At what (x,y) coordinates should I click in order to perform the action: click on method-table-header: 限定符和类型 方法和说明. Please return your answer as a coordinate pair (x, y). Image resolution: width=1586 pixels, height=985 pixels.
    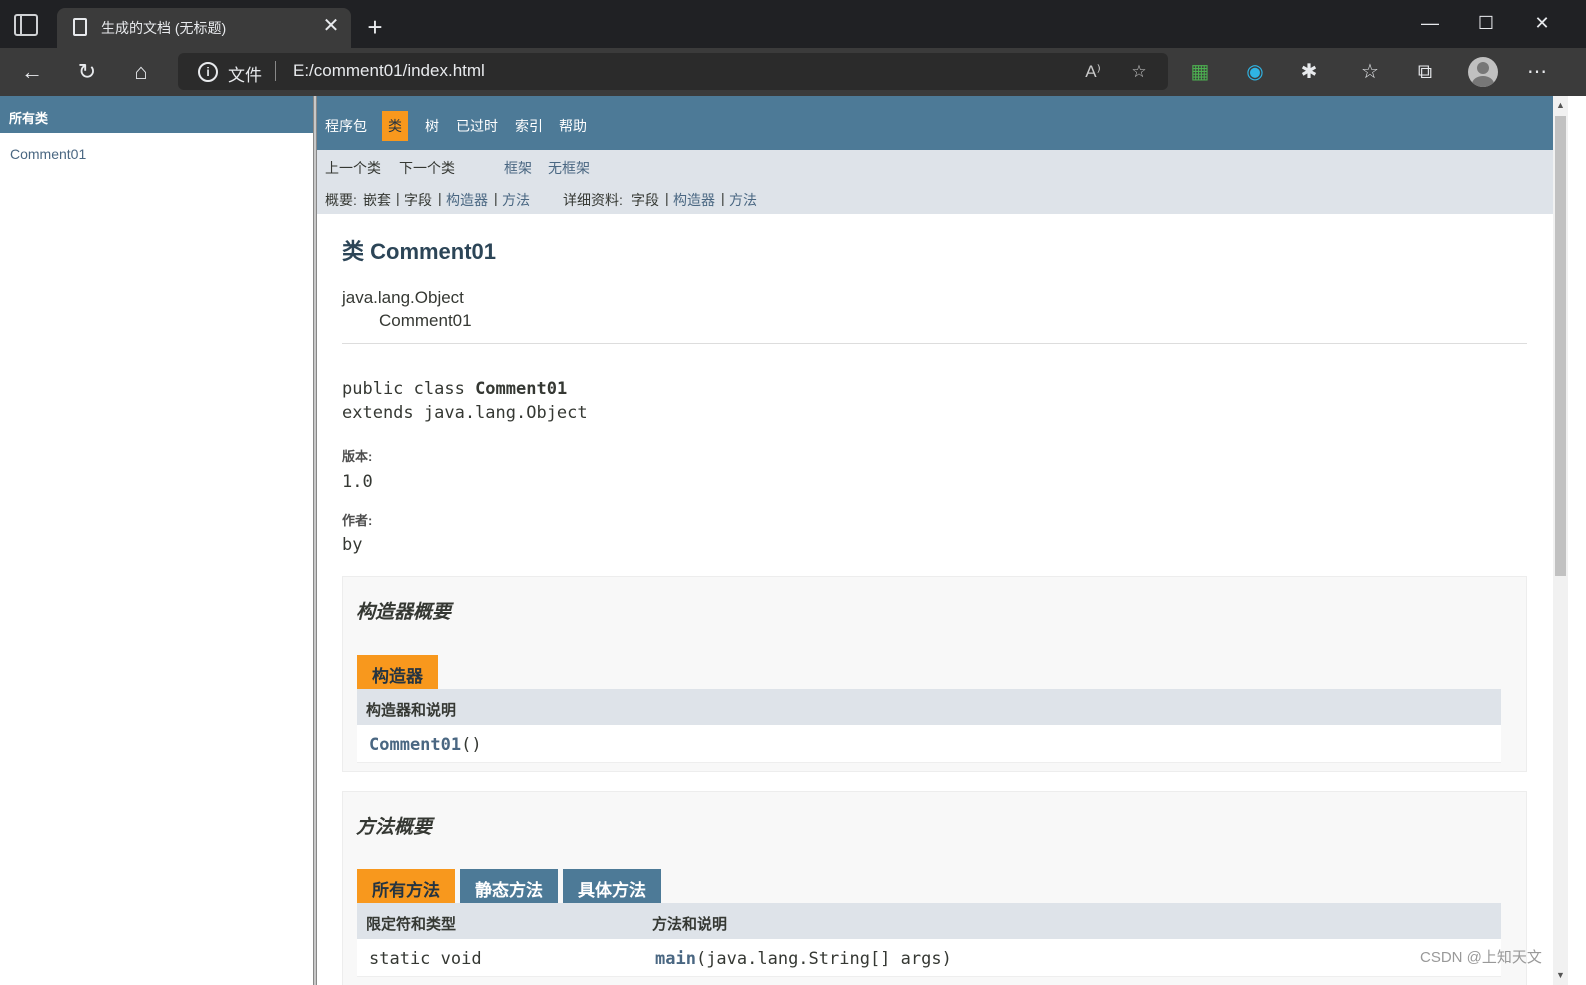
    Looking at the image, I should click on (929, 921).